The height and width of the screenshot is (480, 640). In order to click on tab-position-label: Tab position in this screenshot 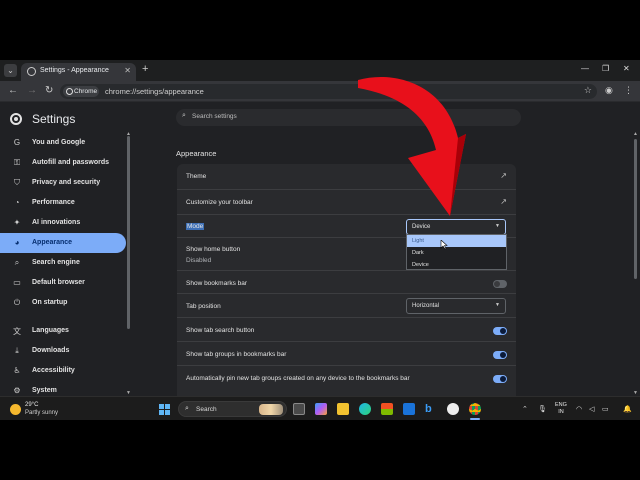, I will do `click(203, 306)`.